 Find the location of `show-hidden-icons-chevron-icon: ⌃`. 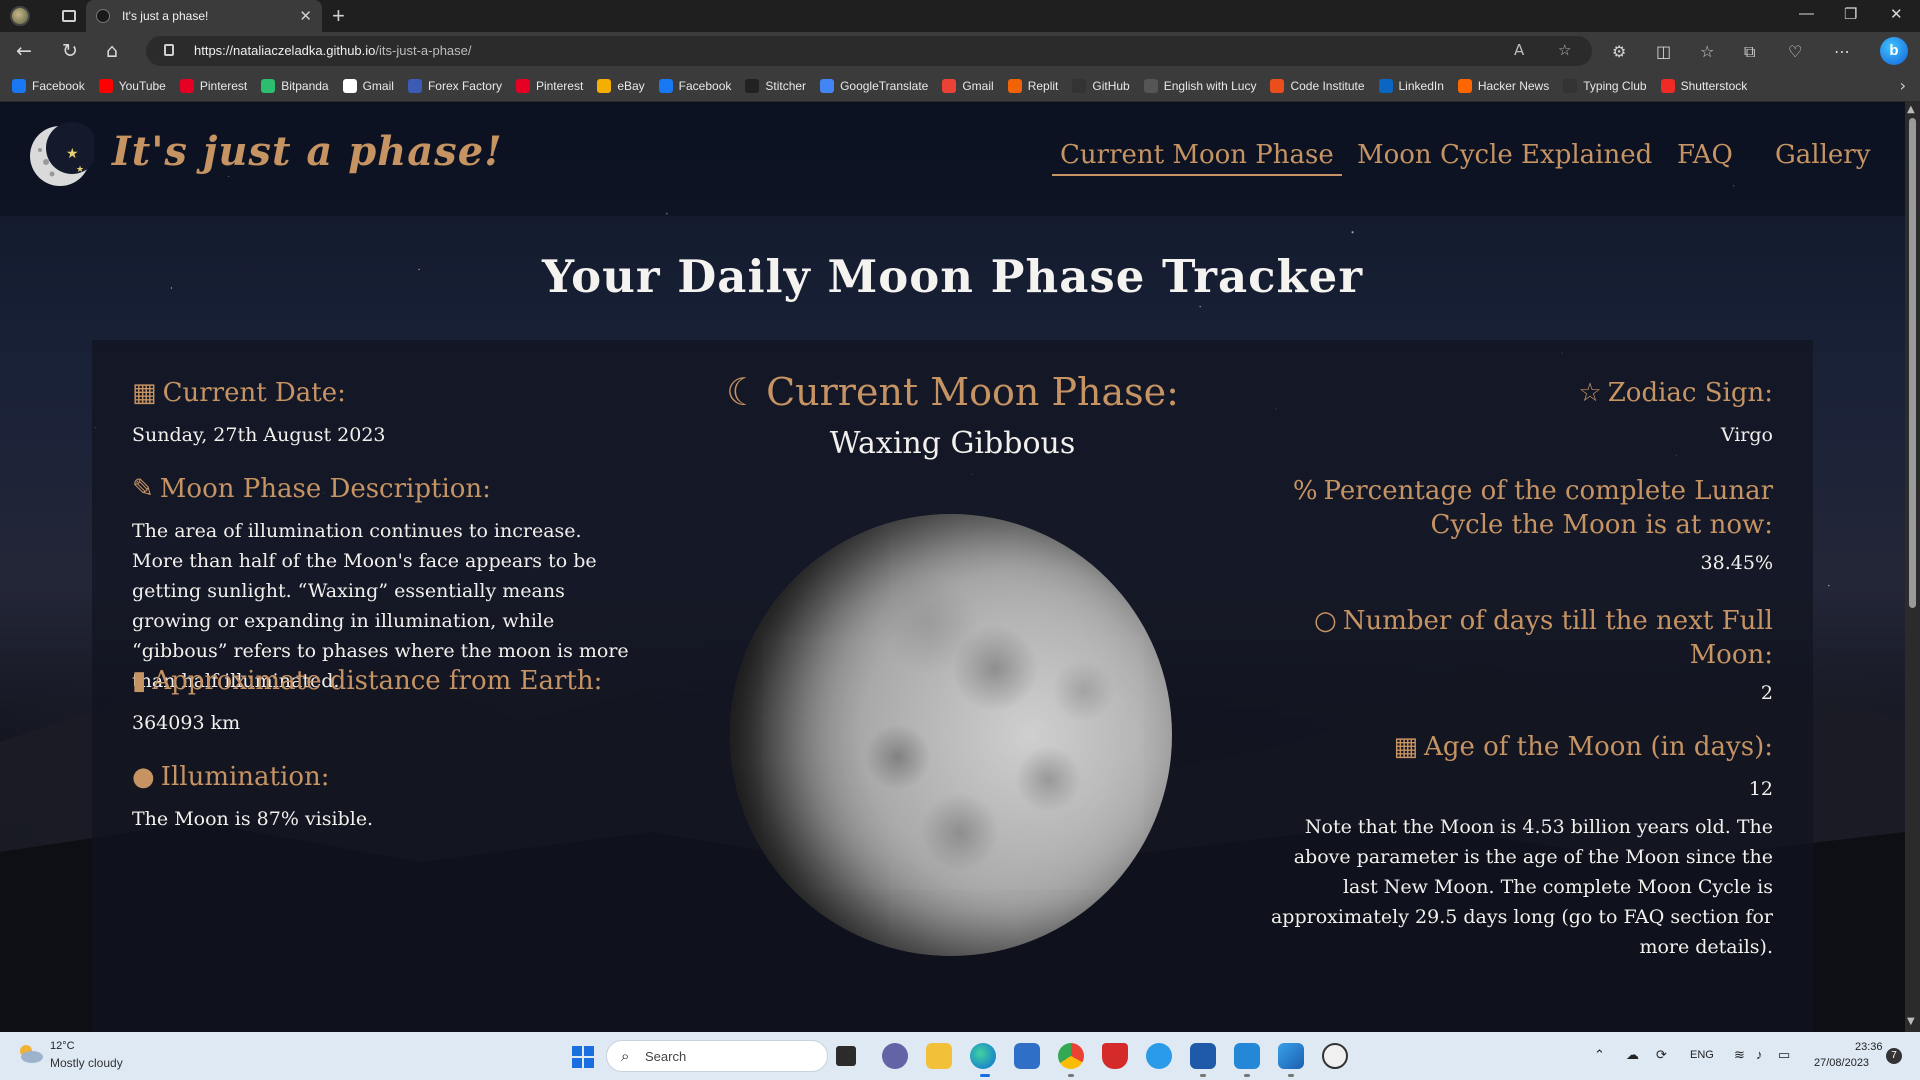

show-hidden-icons-chevron-icon: ⌃ is located at coordinates (1599, 1055).